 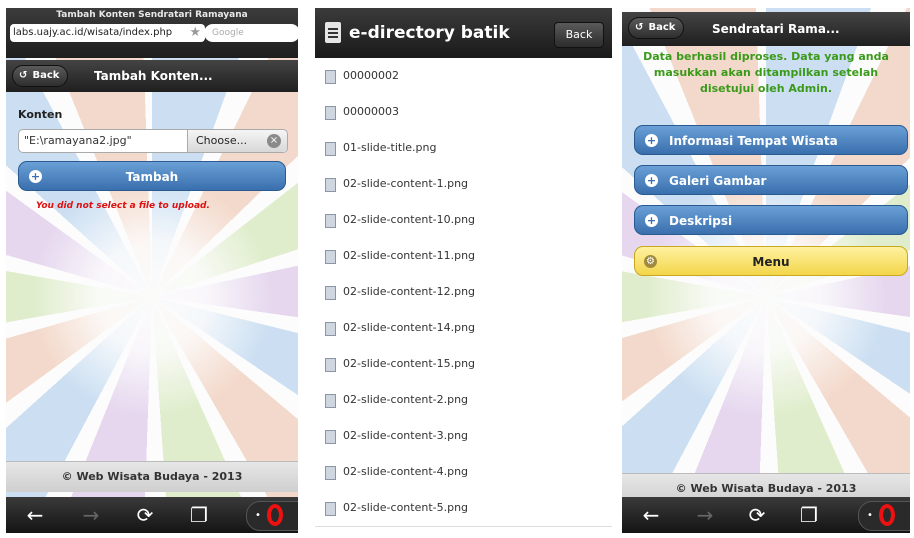 I want to click on file-name: 01-slide-title.png, so click(x=390, y=147).